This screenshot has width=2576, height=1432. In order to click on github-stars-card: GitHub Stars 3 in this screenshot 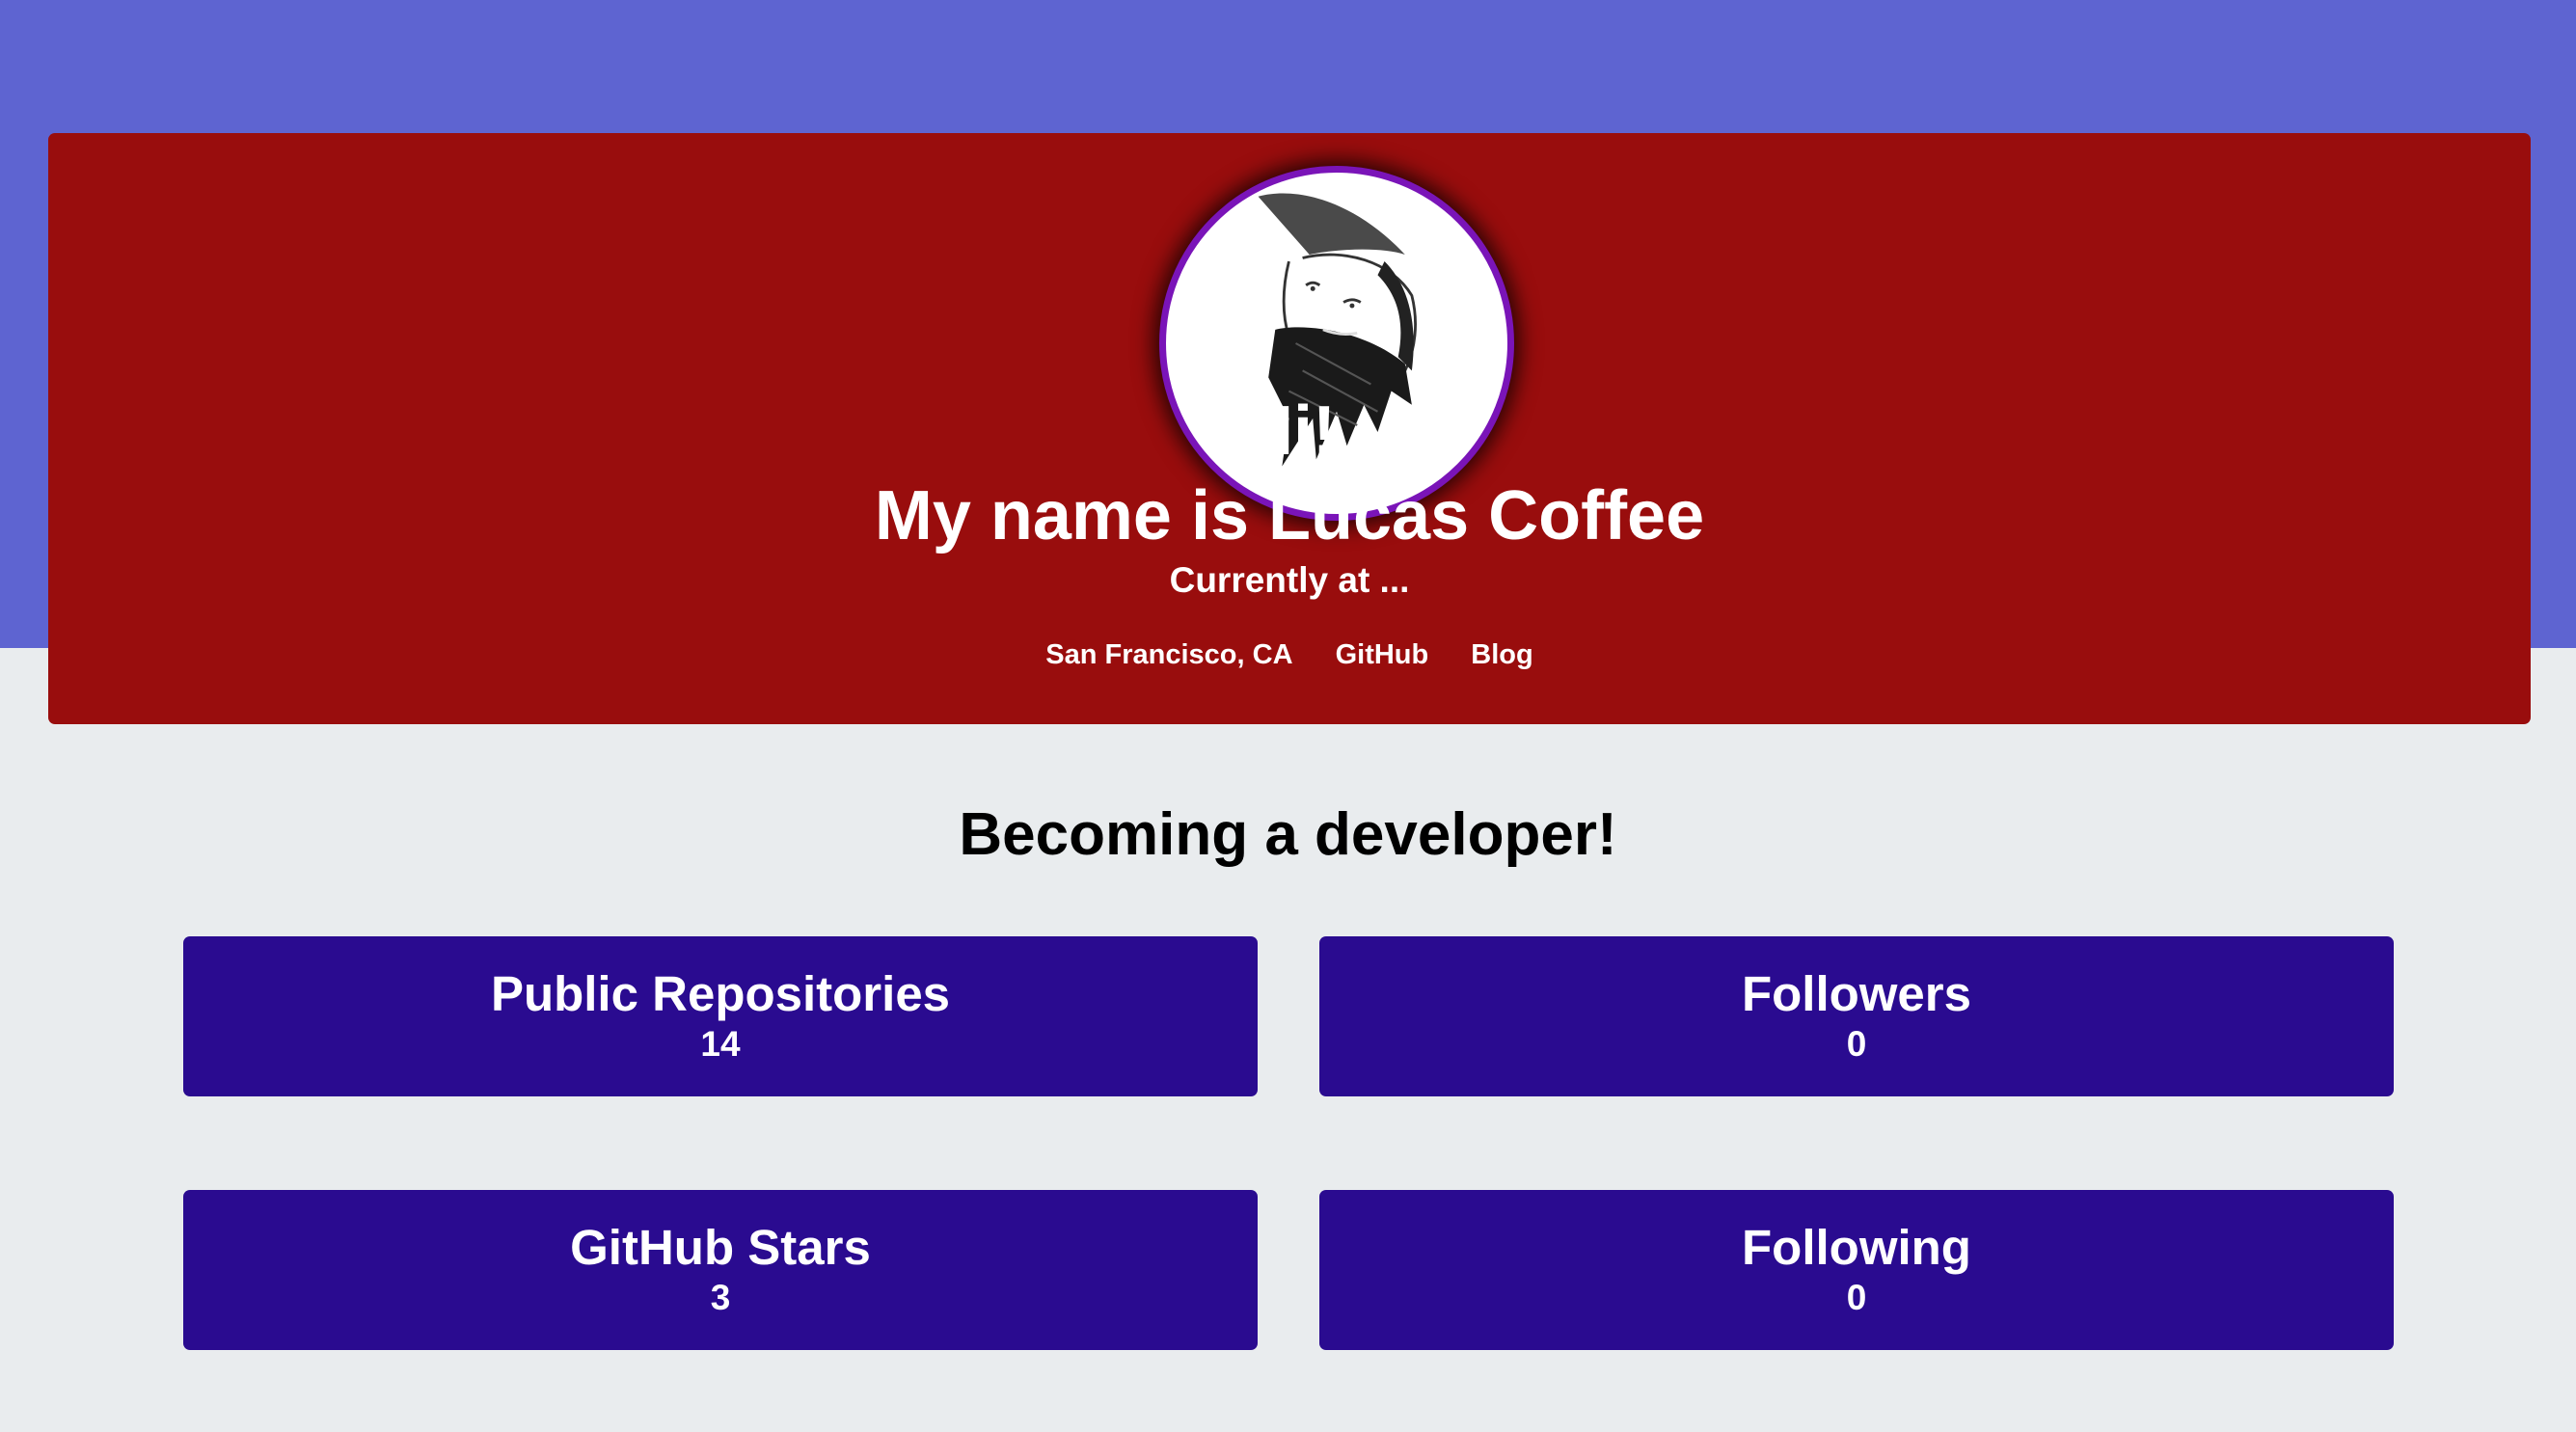, I will do `click(720, 1270)`.